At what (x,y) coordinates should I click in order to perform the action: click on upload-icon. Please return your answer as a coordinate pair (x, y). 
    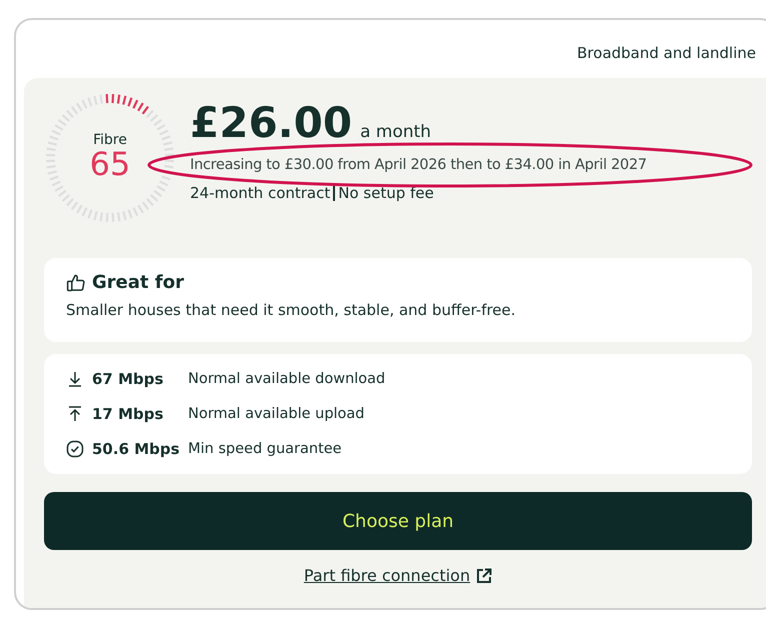
    Looking at the image, I should click on (75, 414).